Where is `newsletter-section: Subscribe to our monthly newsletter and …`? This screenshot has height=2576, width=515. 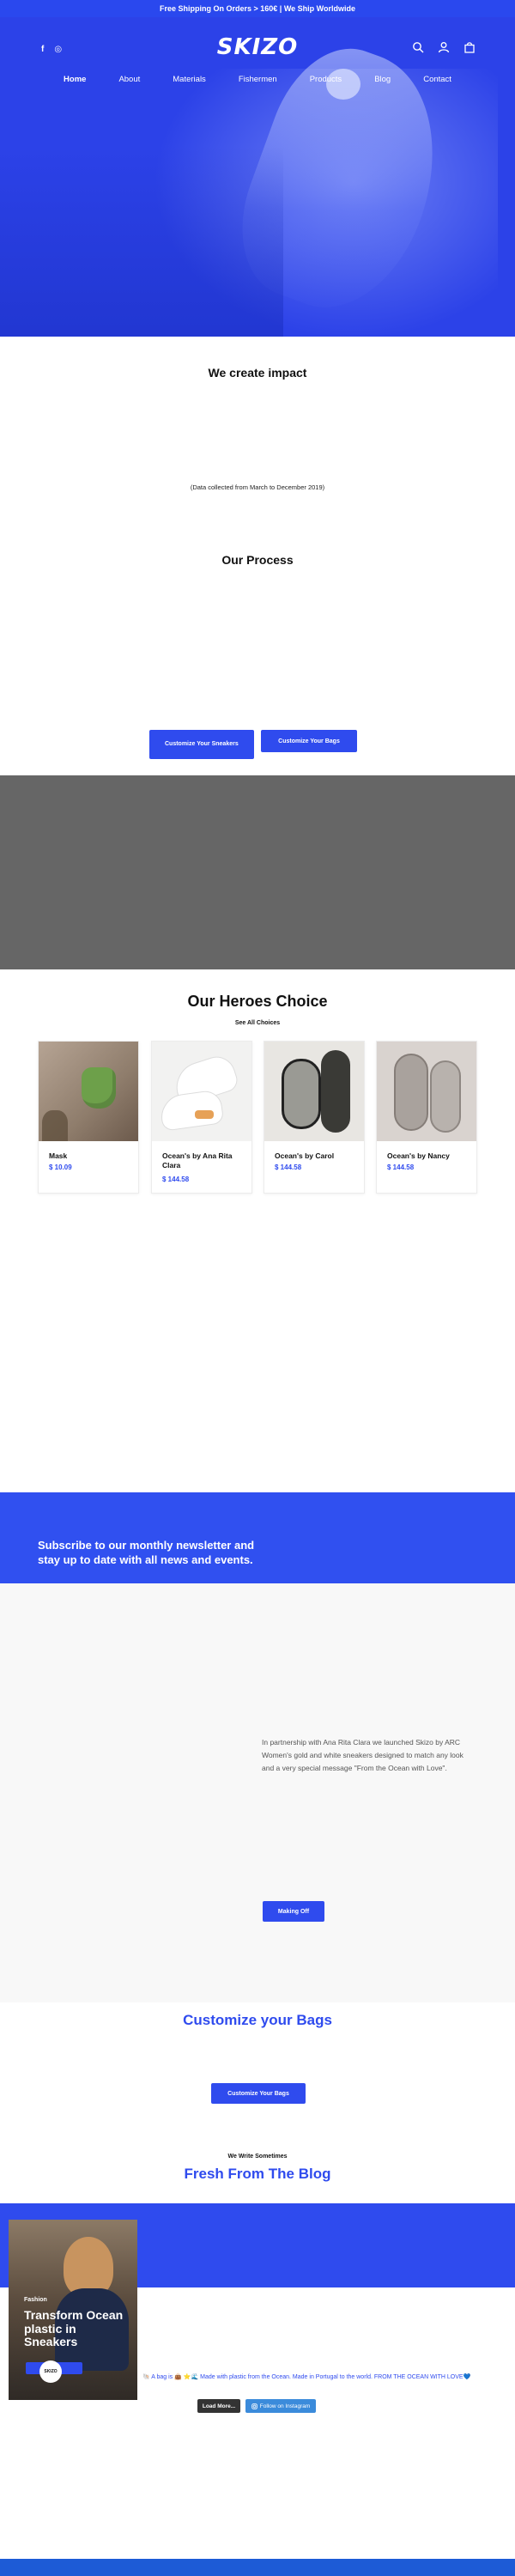
newsletter-section: Subscribe to our monthly newsletter and … is located at coordinates (257, 1537).